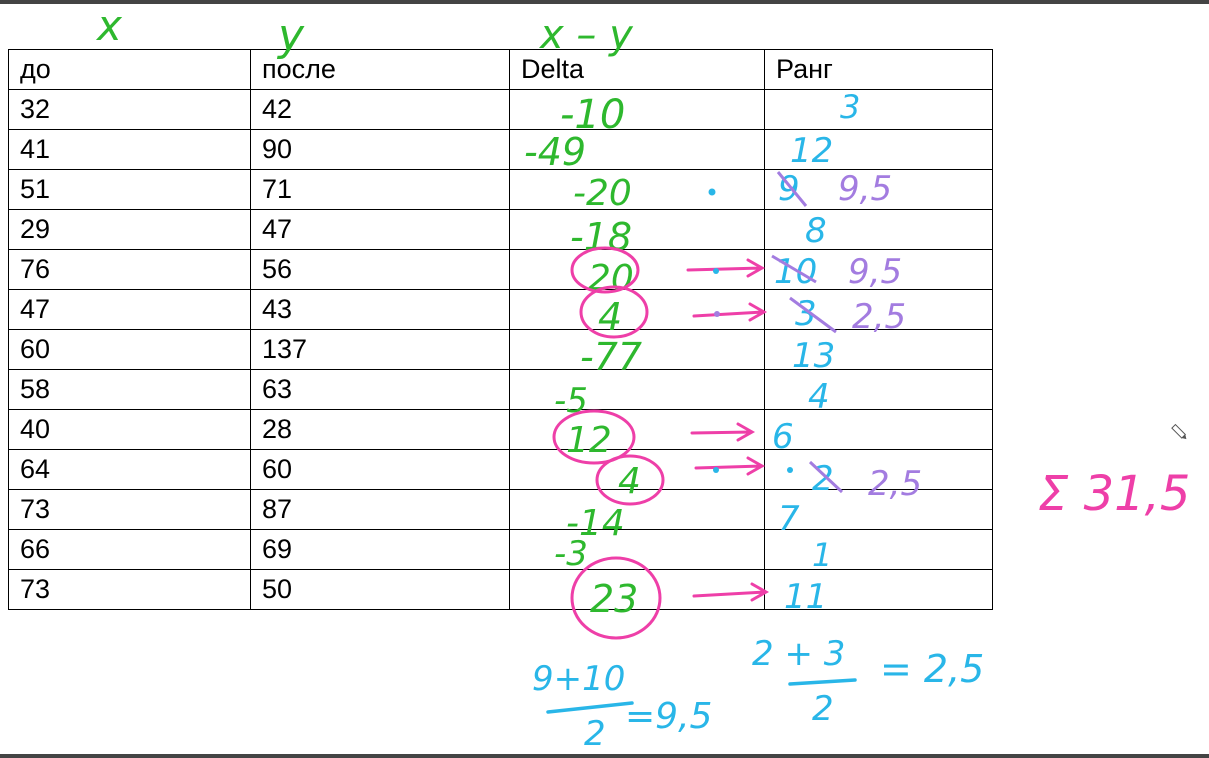 The width and height of the screenshot is (1209, 758). What do you see at coordinates (1179, 431) in the screenshot?
I see `pencil-cursor-icon` at bounding box center [1179, 431].